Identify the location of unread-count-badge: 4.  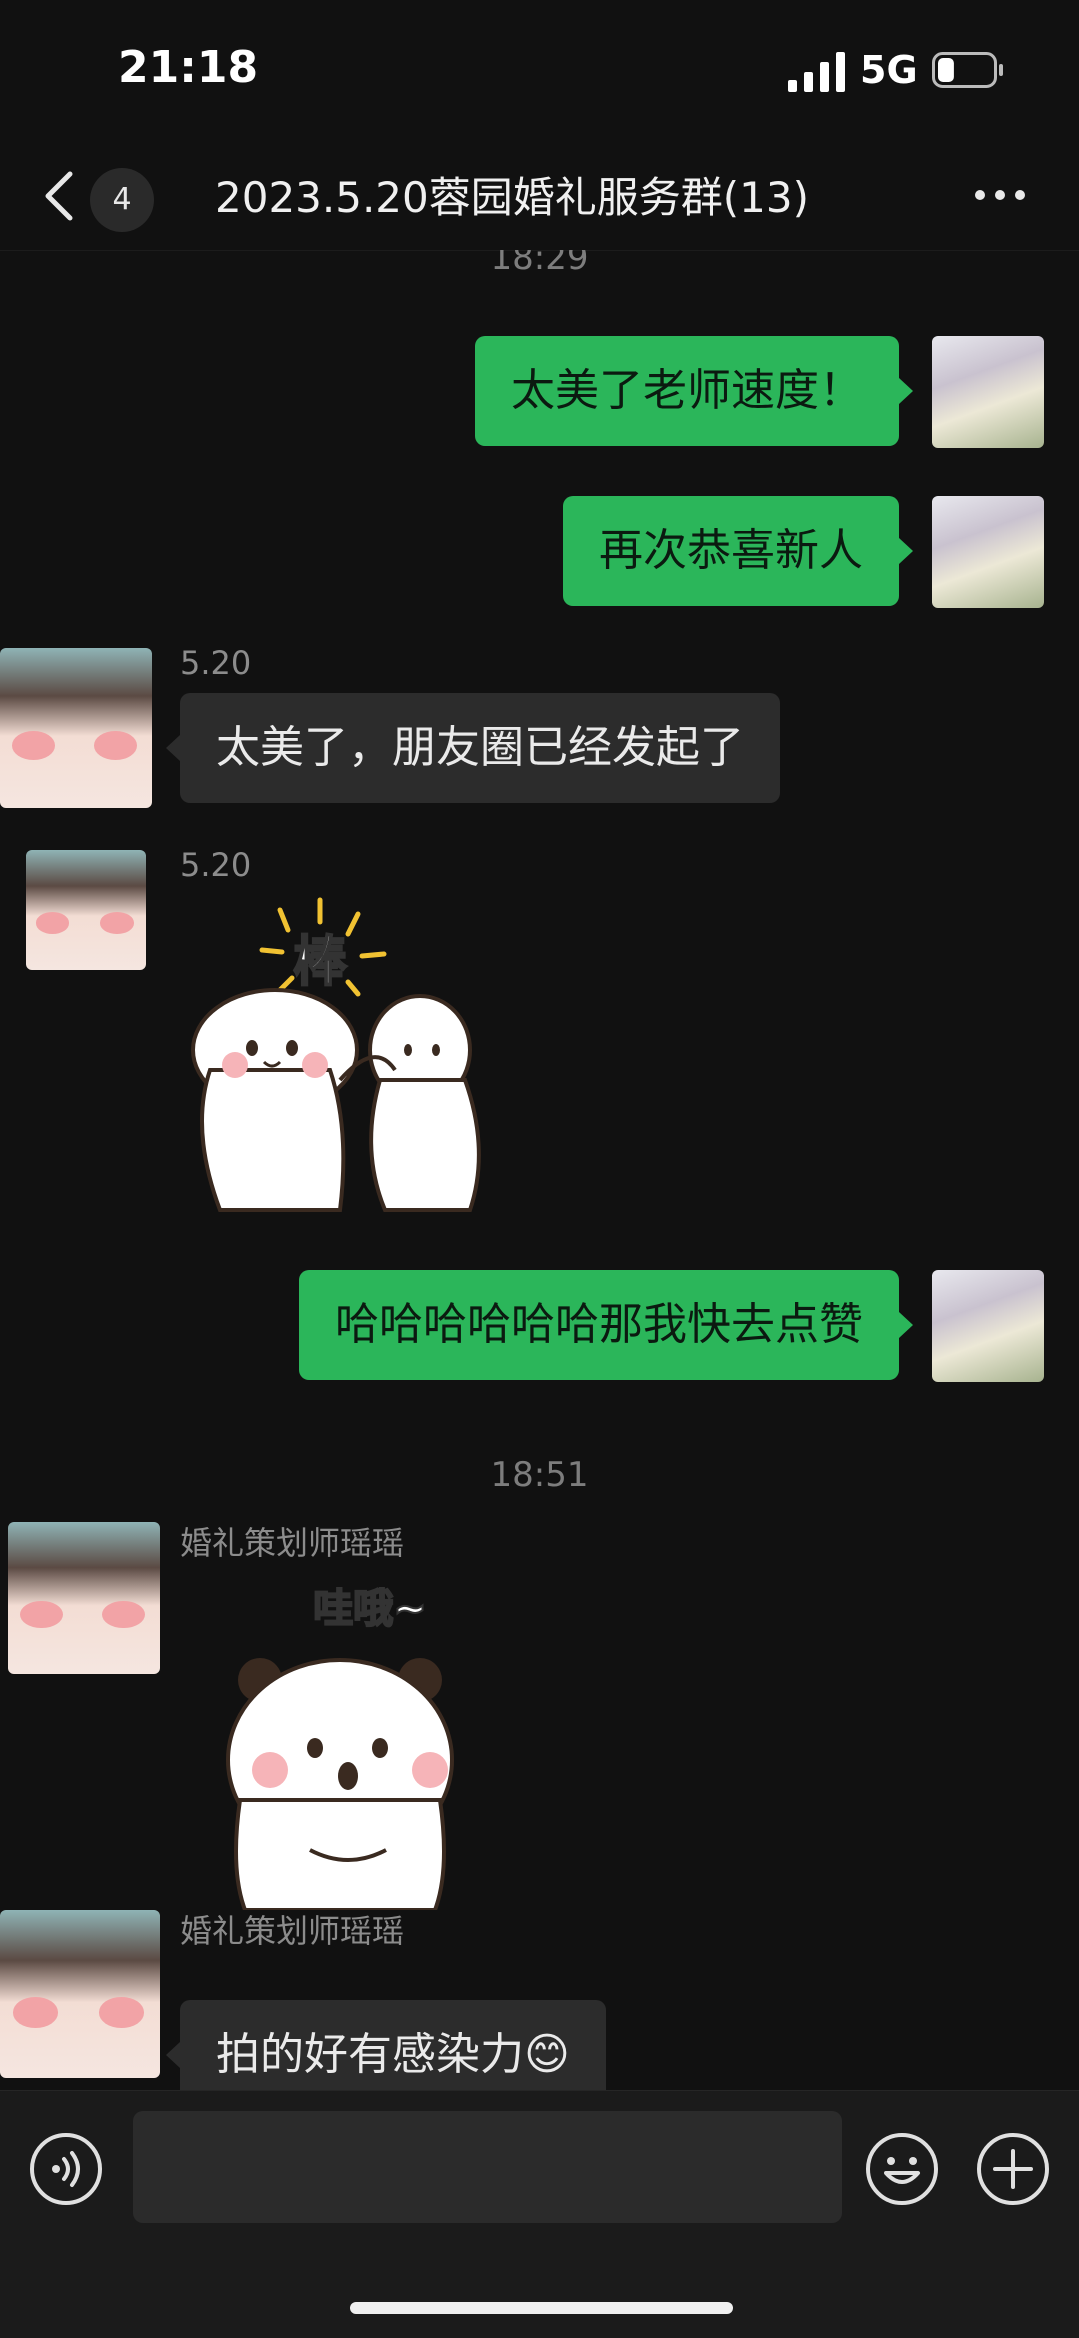
(122, 200).